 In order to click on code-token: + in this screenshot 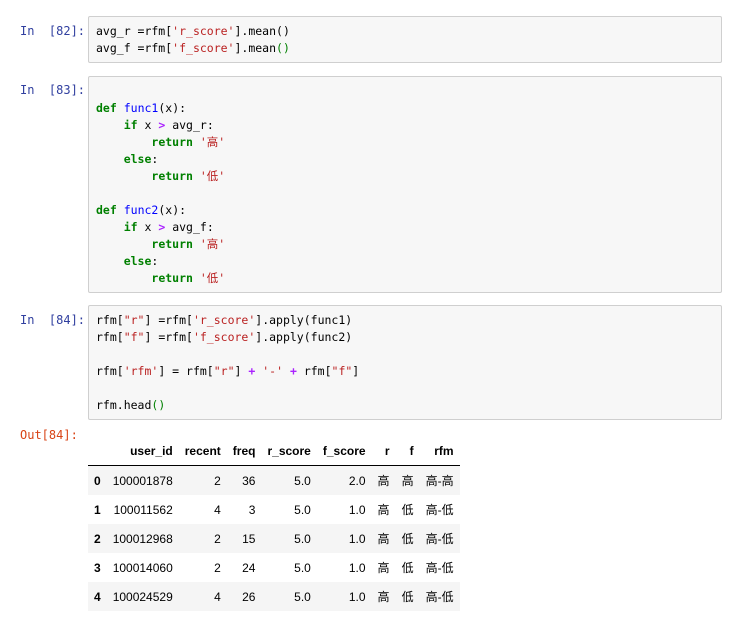, I will do `click(293, 371)`.